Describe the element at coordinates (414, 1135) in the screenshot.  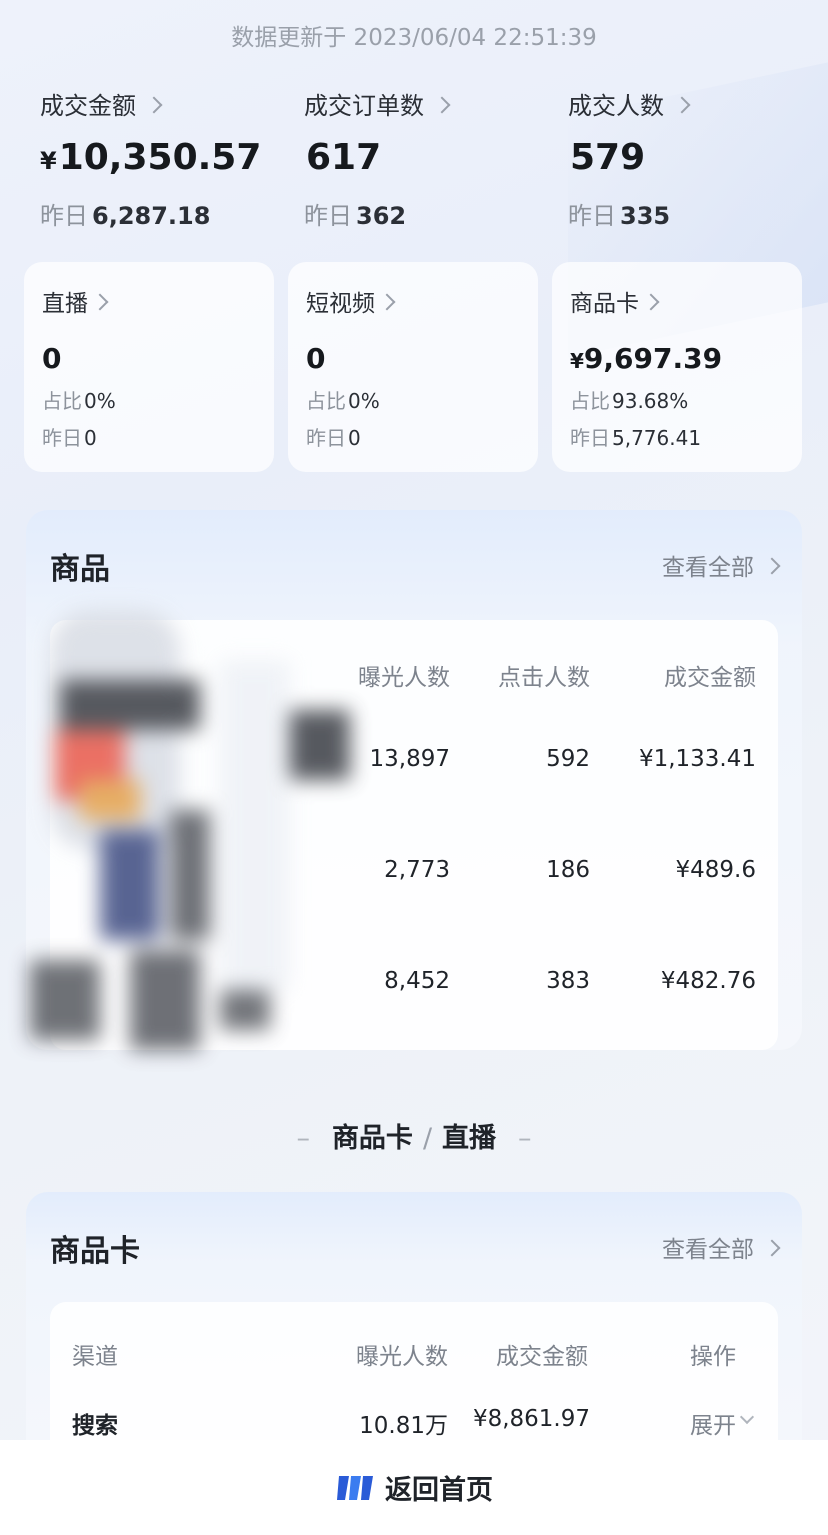
I see `section-switch: – 商品卡 / 直播 –` at that location.